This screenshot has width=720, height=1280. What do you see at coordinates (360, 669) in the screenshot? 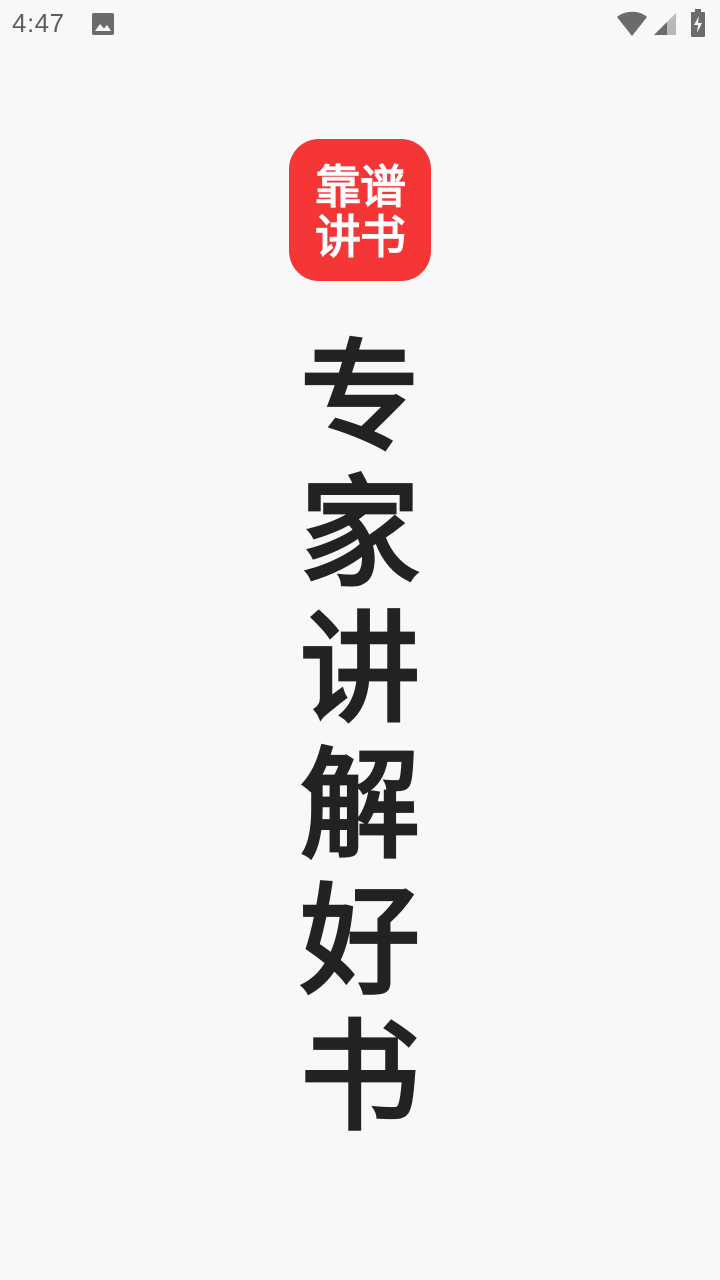
I see `slogan-char: 讲` at bounding box center [360, 669].